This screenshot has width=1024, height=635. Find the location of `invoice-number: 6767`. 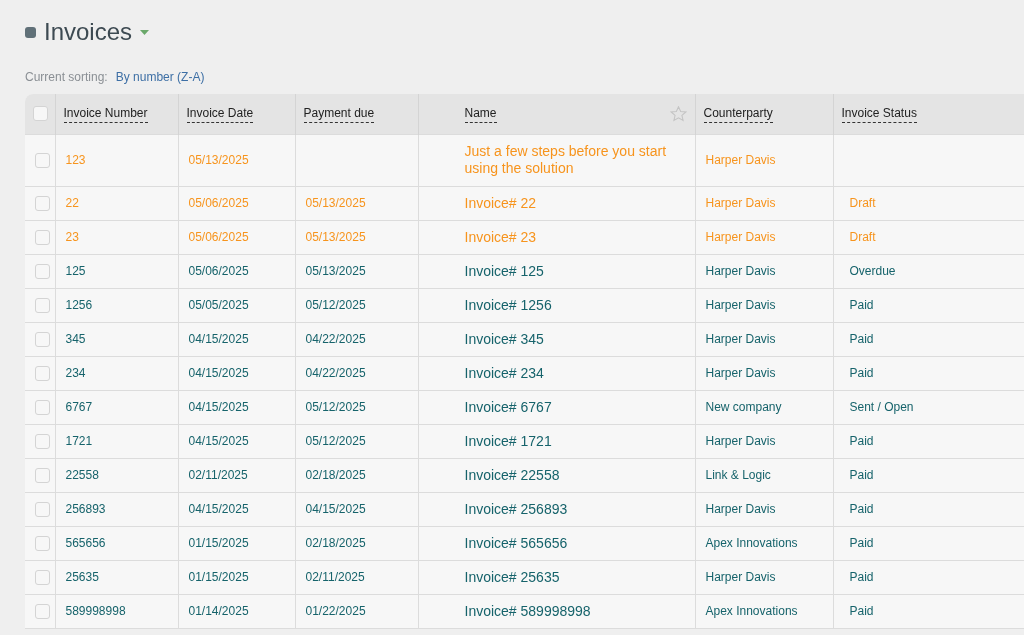

invoice-number: 6767 is located at coordinates (79, 407).